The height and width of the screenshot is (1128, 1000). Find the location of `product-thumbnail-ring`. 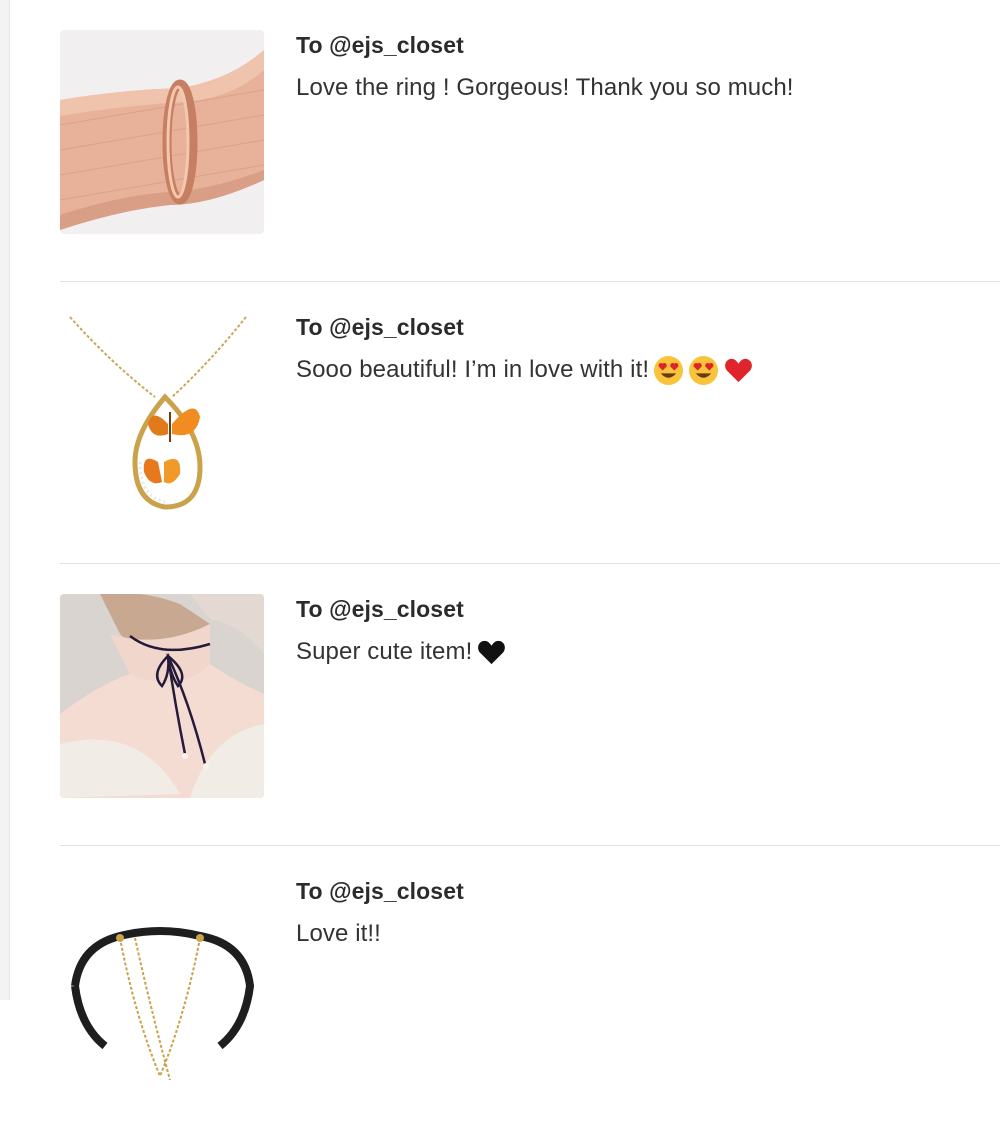

product-thumbnail-ring is located at coordinates (162, 132).